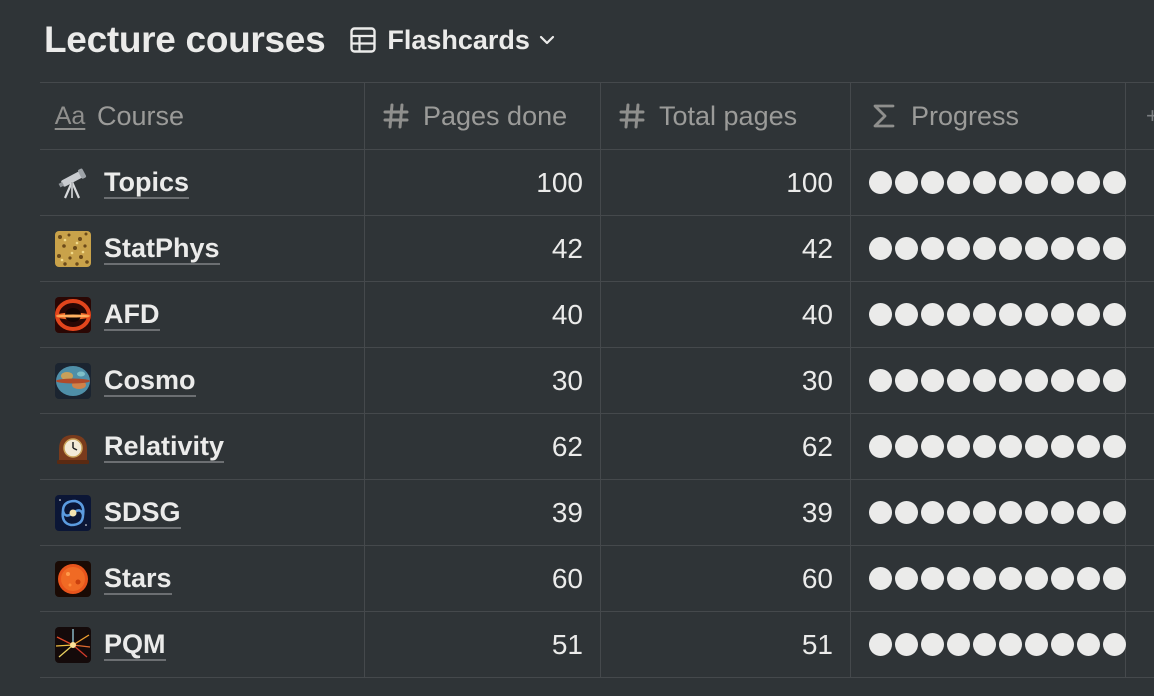  I want to click on total-pages-cell: 42, so click(726, 248).